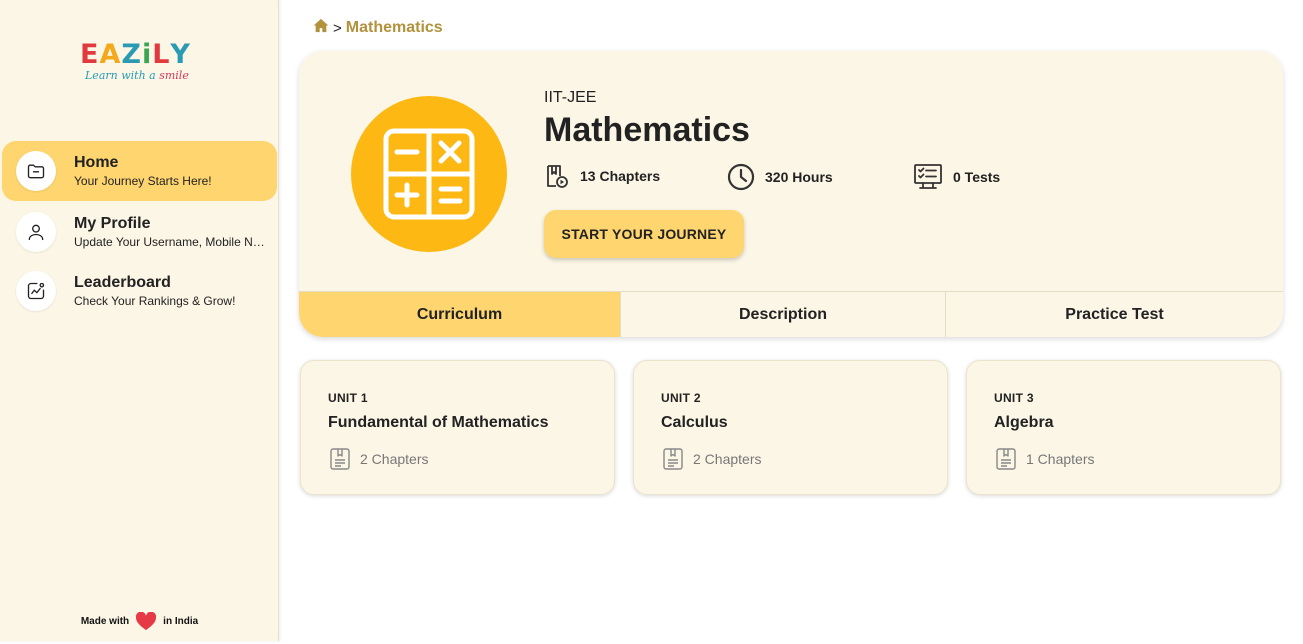 This screenshot has height=644, width=1303. I want to click on unit-card-3: UNIT 3 Algebra 1 Chapters, so click(1123, 427).